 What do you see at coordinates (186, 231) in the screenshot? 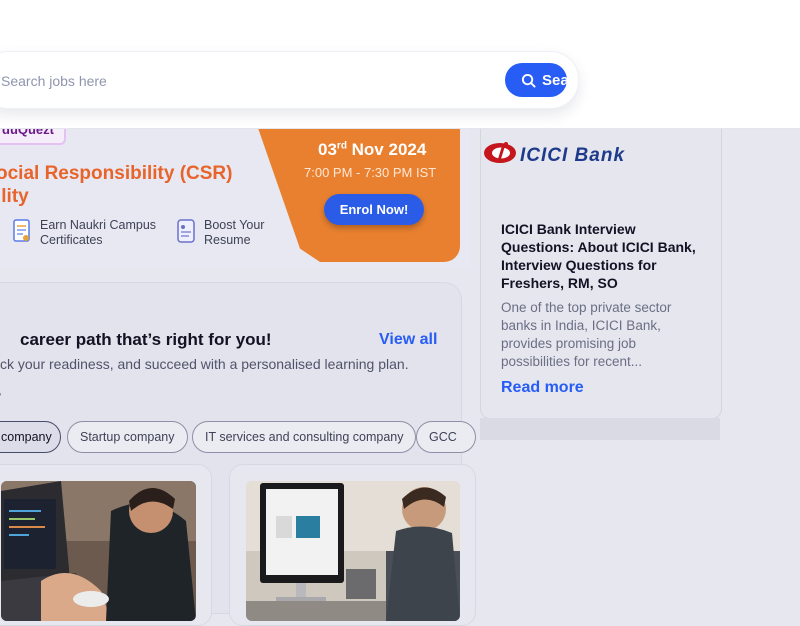
I see `resume-icon` at bounding box center [186, 231].